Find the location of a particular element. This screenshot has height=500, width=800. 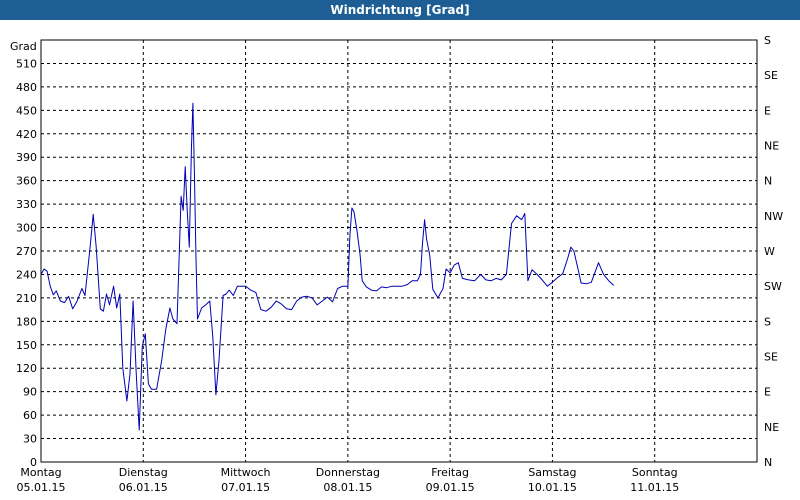

x-tick-day: Montag is located at coordinates (40, 472).